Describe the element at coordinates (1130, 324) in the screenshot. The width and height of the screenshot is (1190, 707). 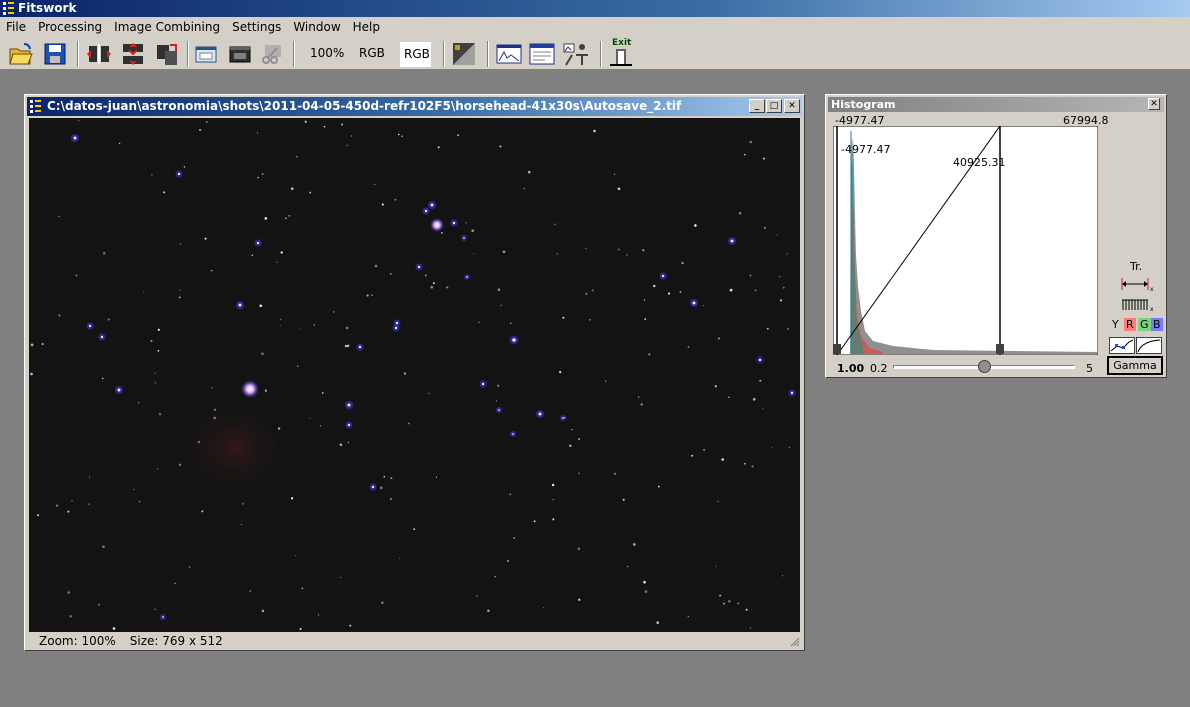
I see `channel-r-button: R` at that location.